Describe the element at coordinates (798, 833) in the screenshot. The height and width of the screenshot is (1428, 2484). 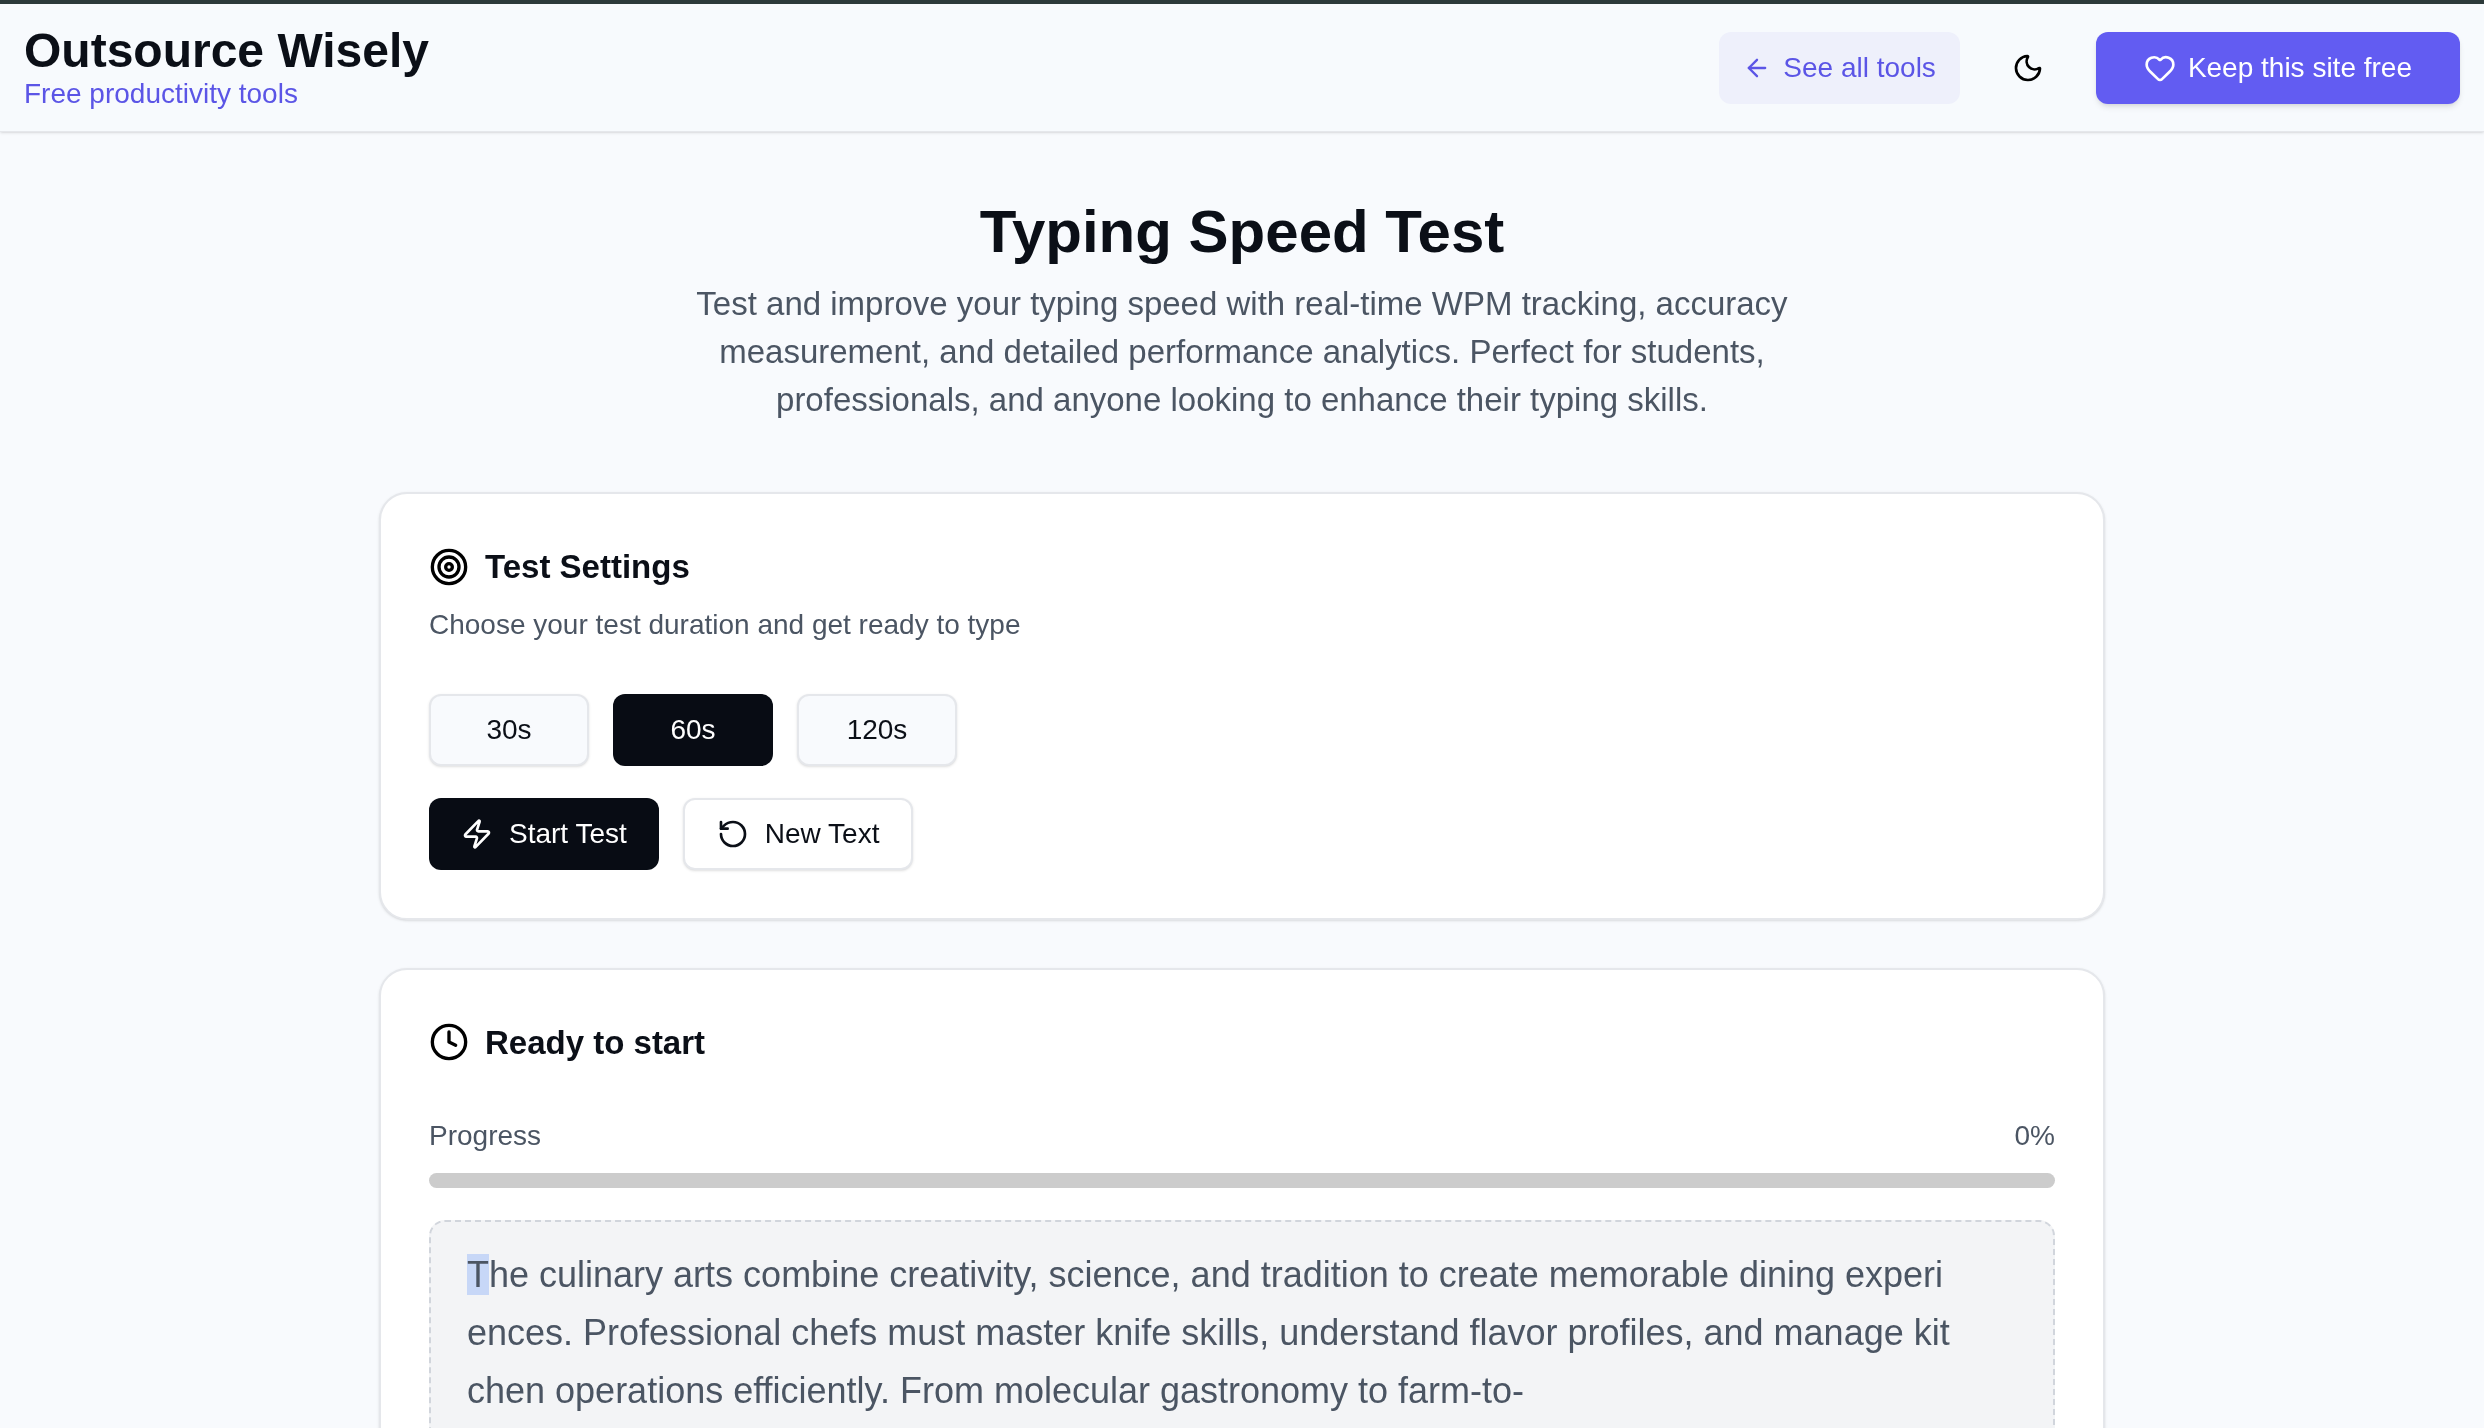
I see `new-text-button: New Text` at that location.